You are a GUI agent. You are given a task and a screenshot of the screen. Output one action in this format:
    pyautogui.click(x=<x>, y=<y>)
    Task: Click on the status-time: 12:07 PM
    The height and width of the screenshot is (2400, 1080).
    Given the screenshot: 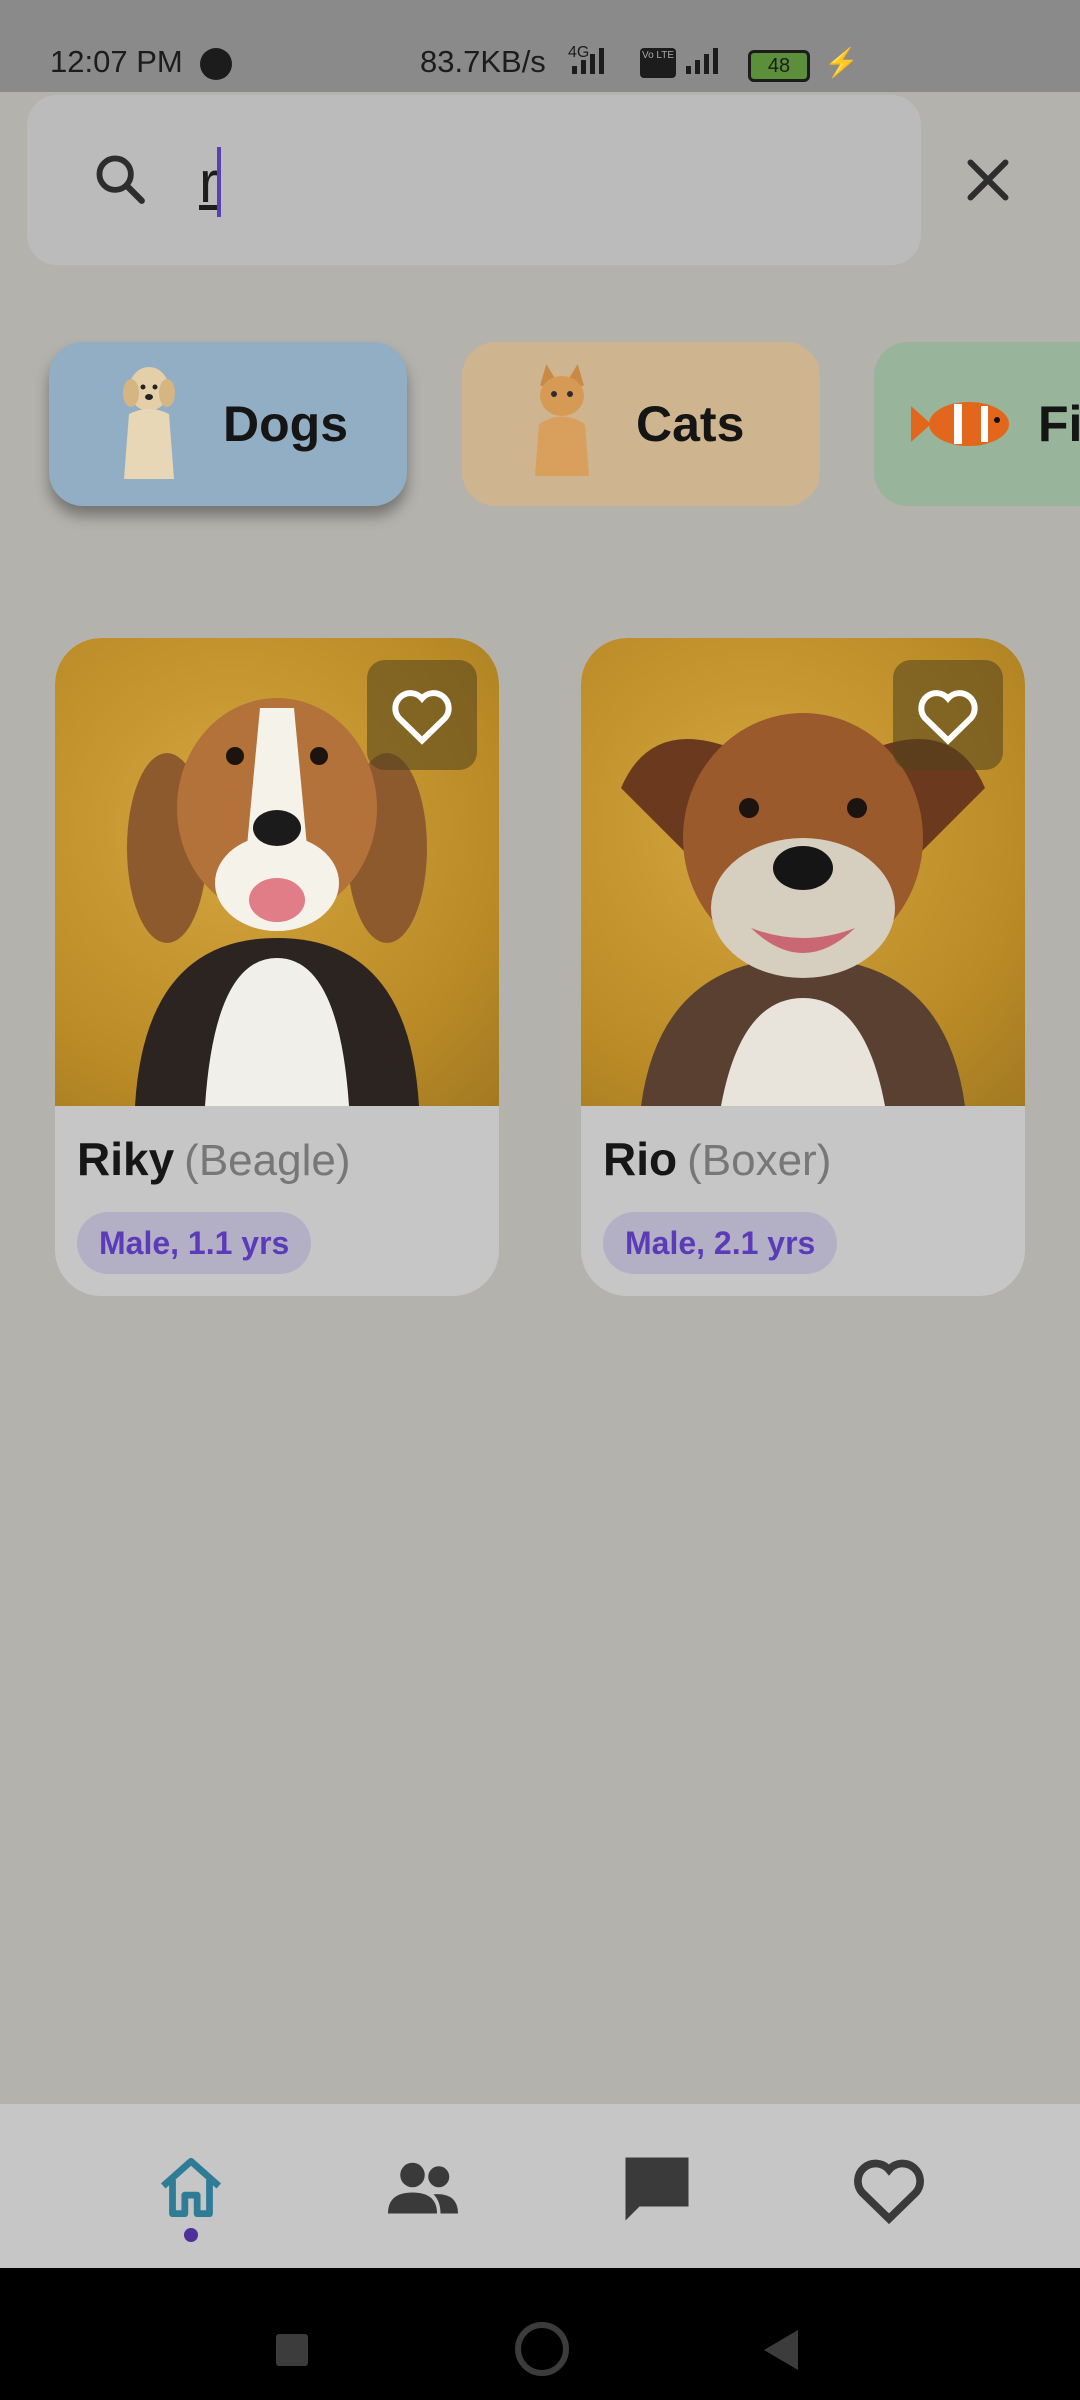 What is the action you would take?
    pyautogui.click(x=116, y=61)
    